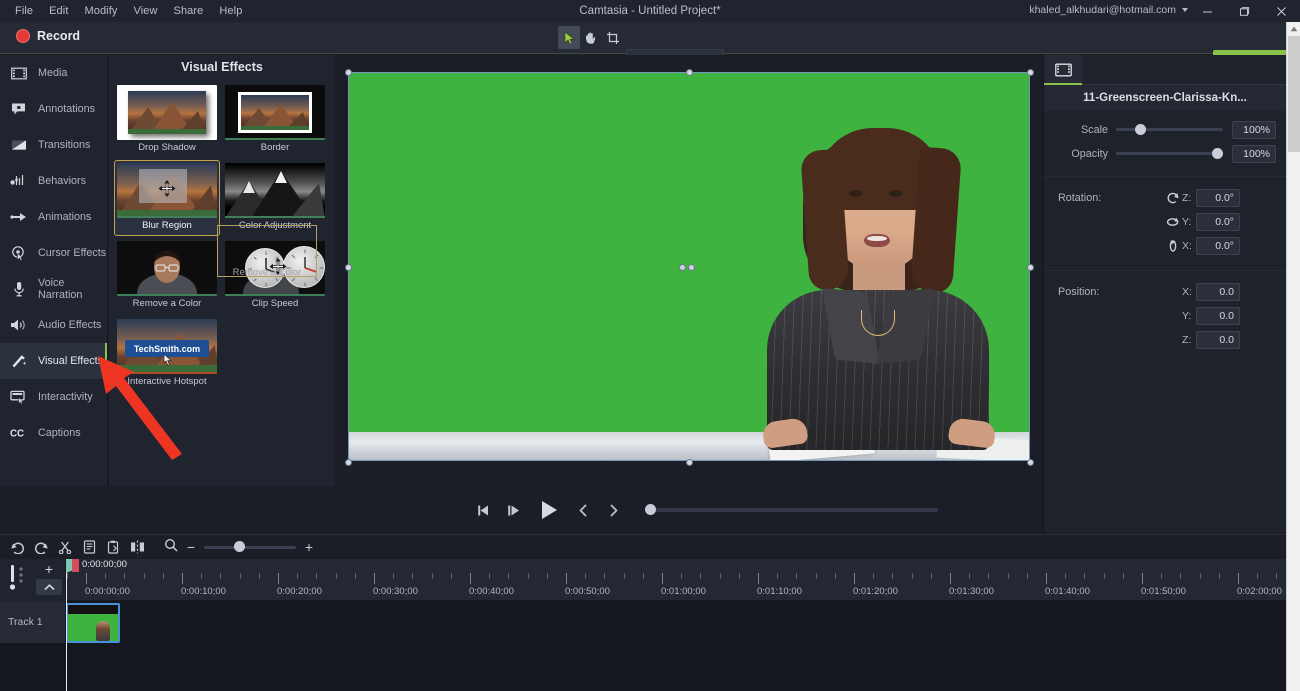  I want to click on rotate-handle-b, so click(691, 267).